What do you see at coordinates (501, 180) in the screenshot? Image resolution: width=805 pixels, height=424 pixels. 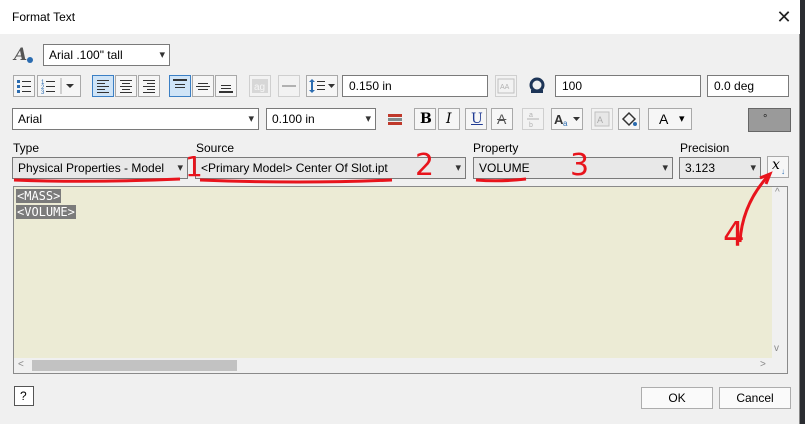 I see `underline-property-mark` at bounding box center [501, 180].